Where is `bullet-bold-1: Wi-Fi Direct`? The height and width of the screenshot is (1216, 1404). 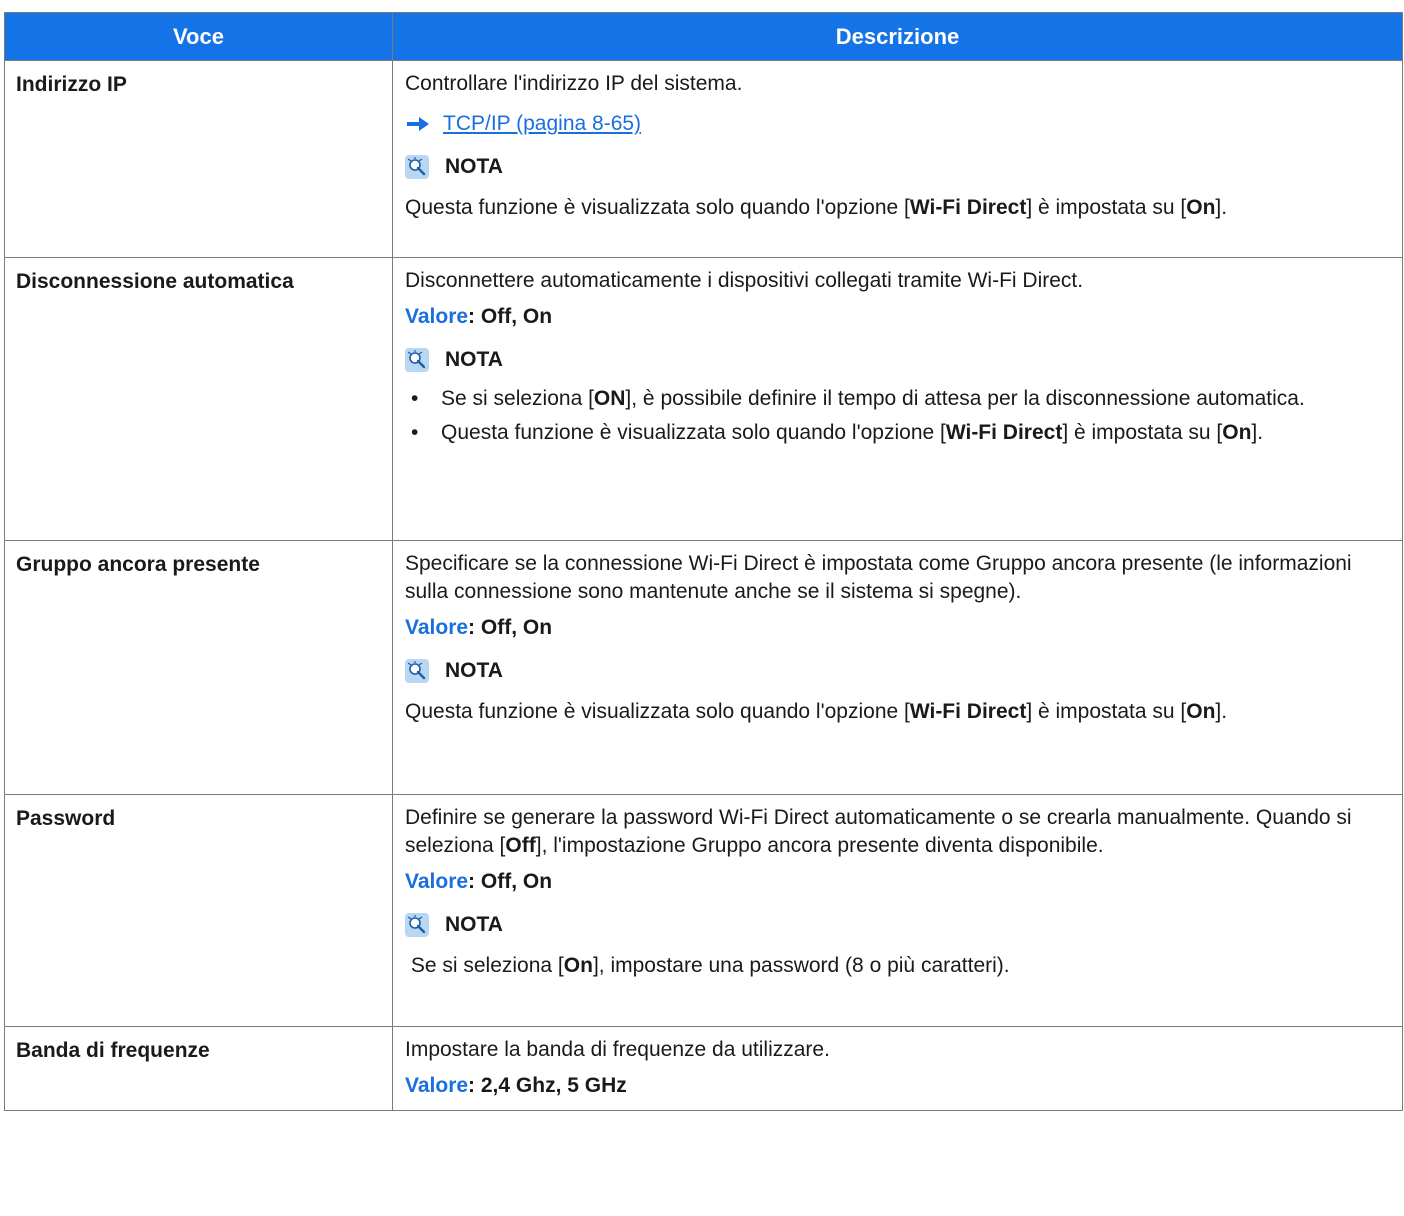
bullet-bold-1: Wi-Fi Direct is located at coordinates (1004, 432).